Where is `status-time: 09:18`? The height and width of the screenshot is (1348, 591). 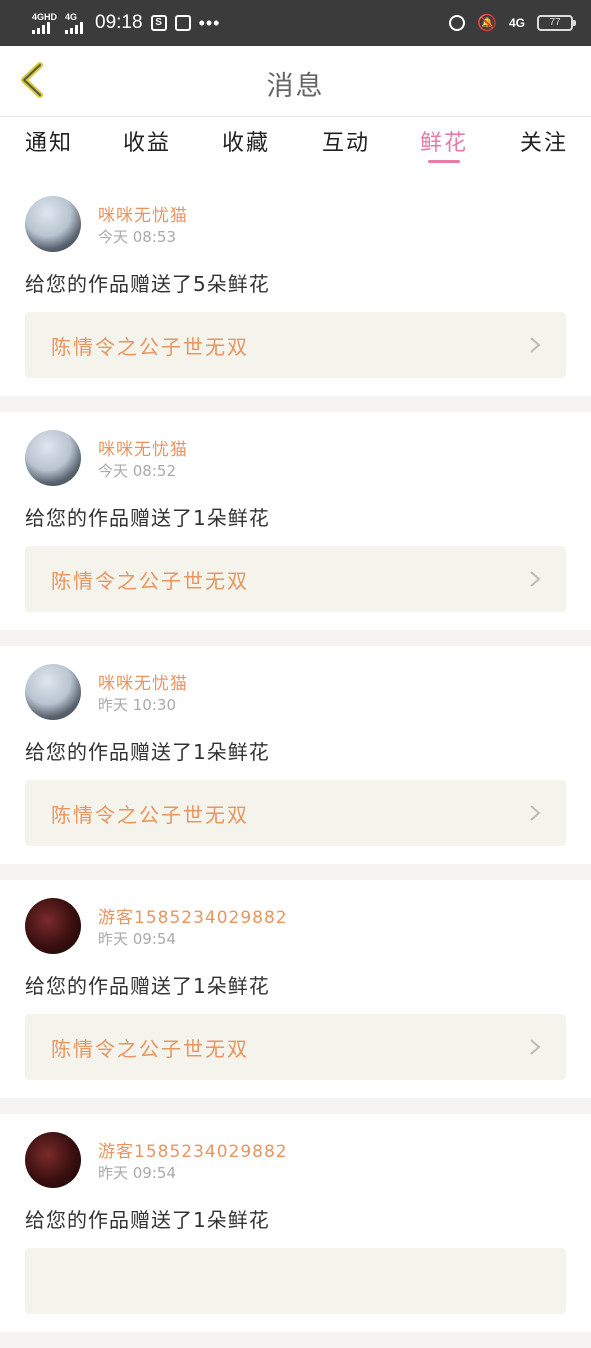
status-time: 09:18 is located at coordinates (119, 22).